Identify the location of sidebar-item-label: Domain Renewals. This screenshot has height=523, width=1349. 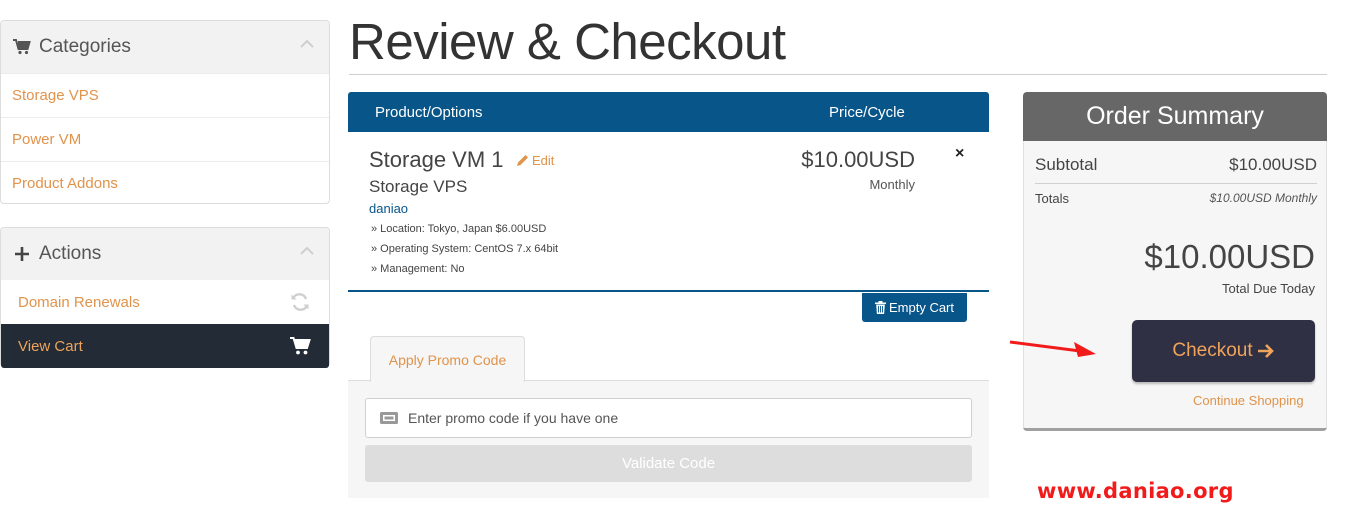
(79, 302).